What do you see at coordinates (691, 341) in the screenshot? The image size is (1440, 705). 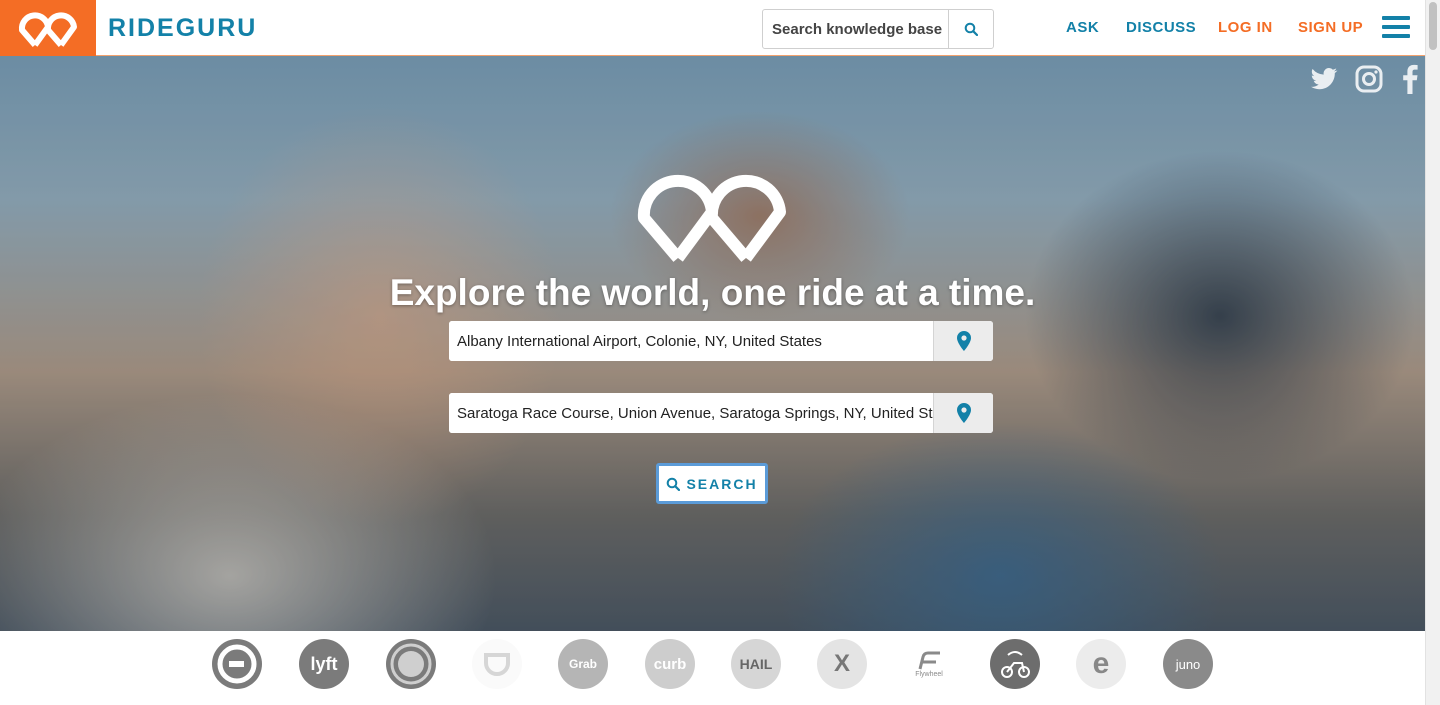 I see `pickup-location-input` at bounding box center [691, 341].